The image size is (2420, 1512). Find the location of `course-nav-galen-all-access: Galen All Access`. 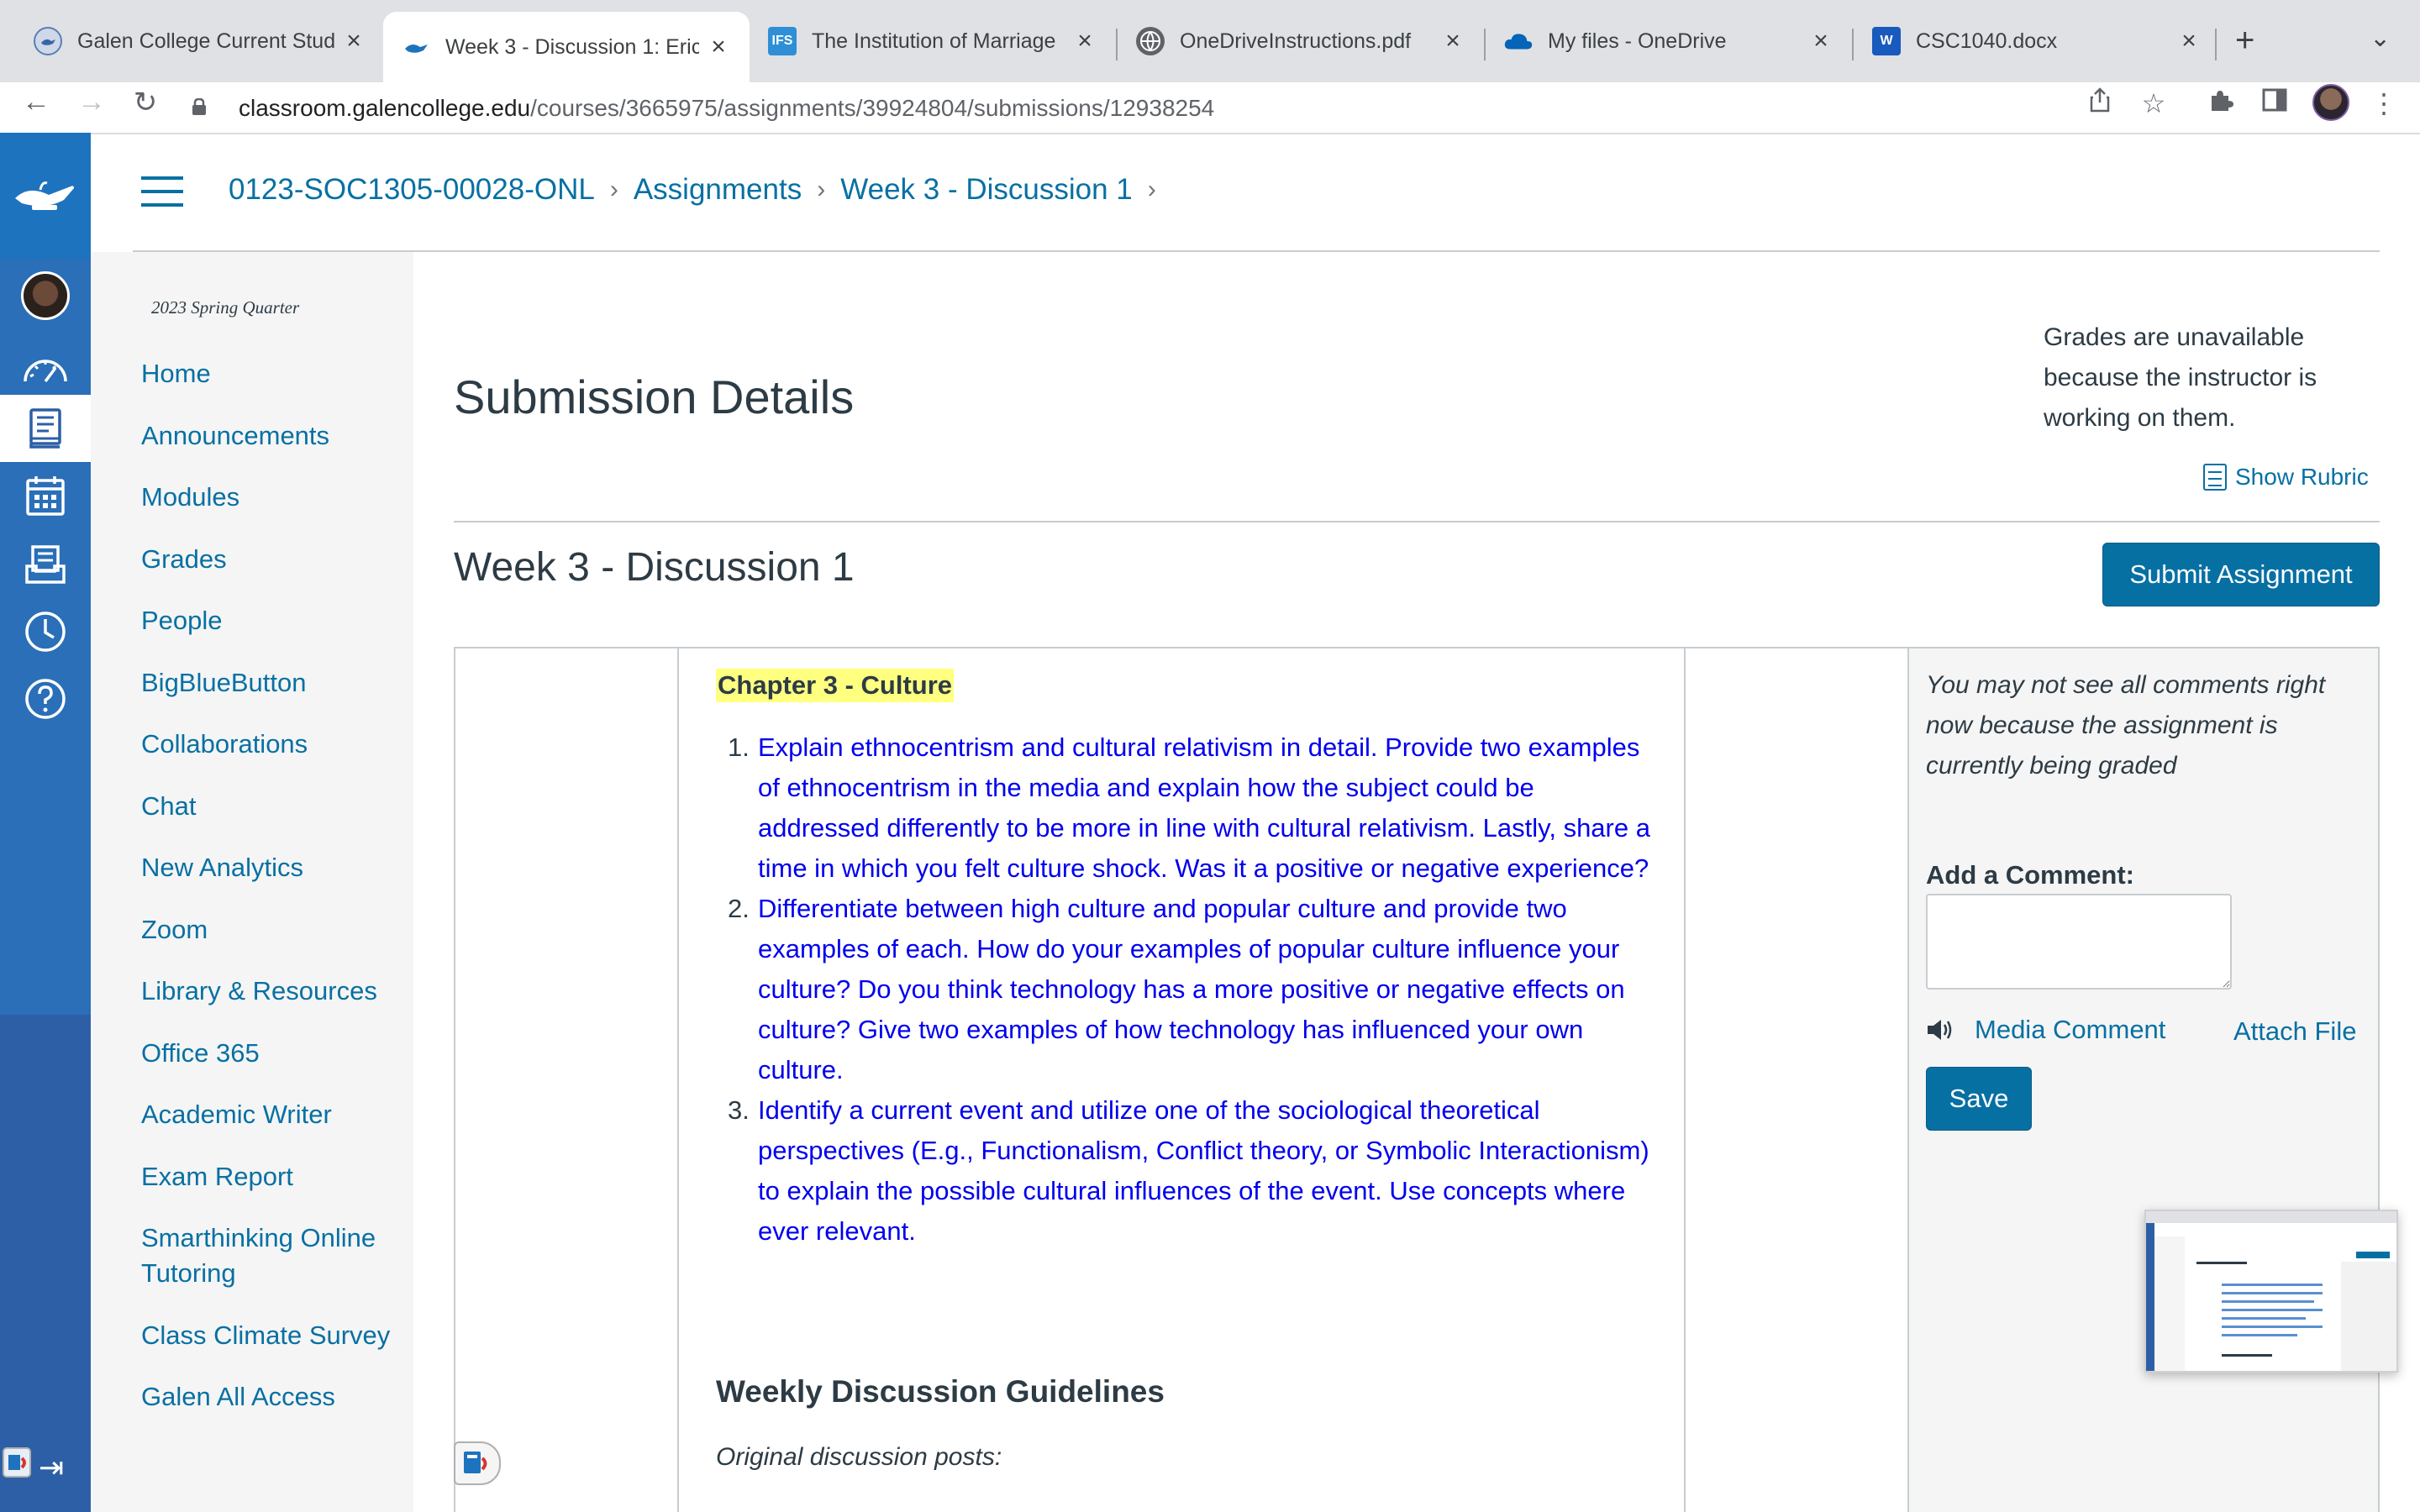

course-nav-galen-all-access: Galen All Access is located at coordinates (238, 1397).